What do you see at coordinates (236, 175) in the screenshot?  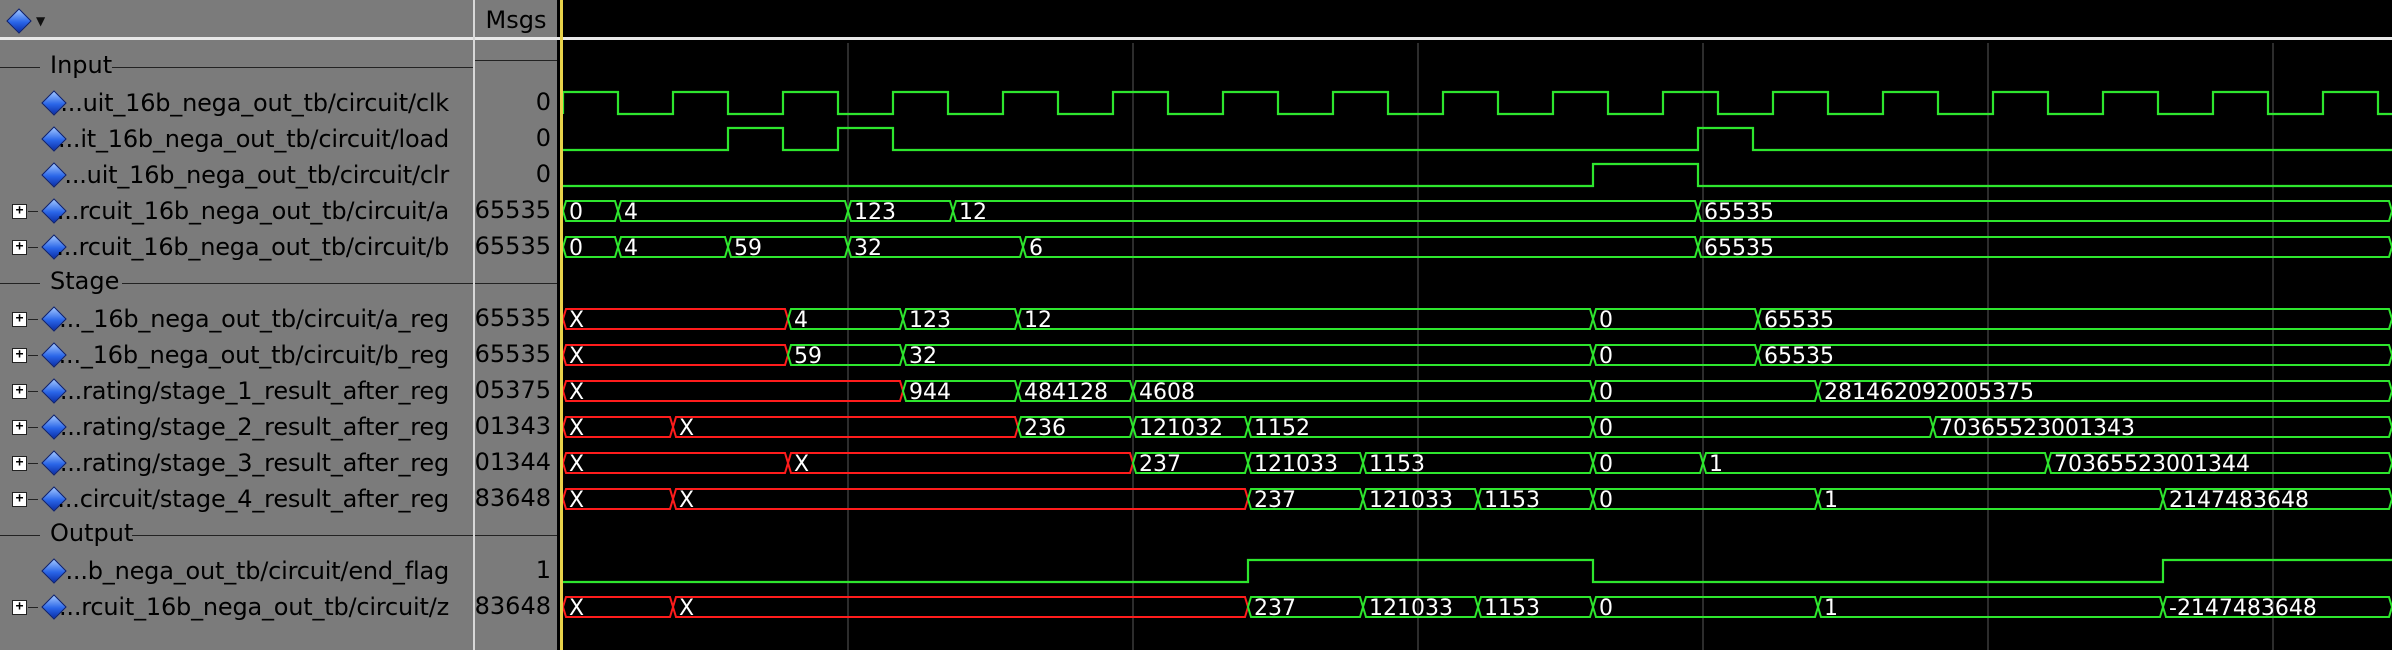 I see `signal-row-clr: ...uit_16b_nega_out_tb/circuit/clr` at bounding box center [236, 175].